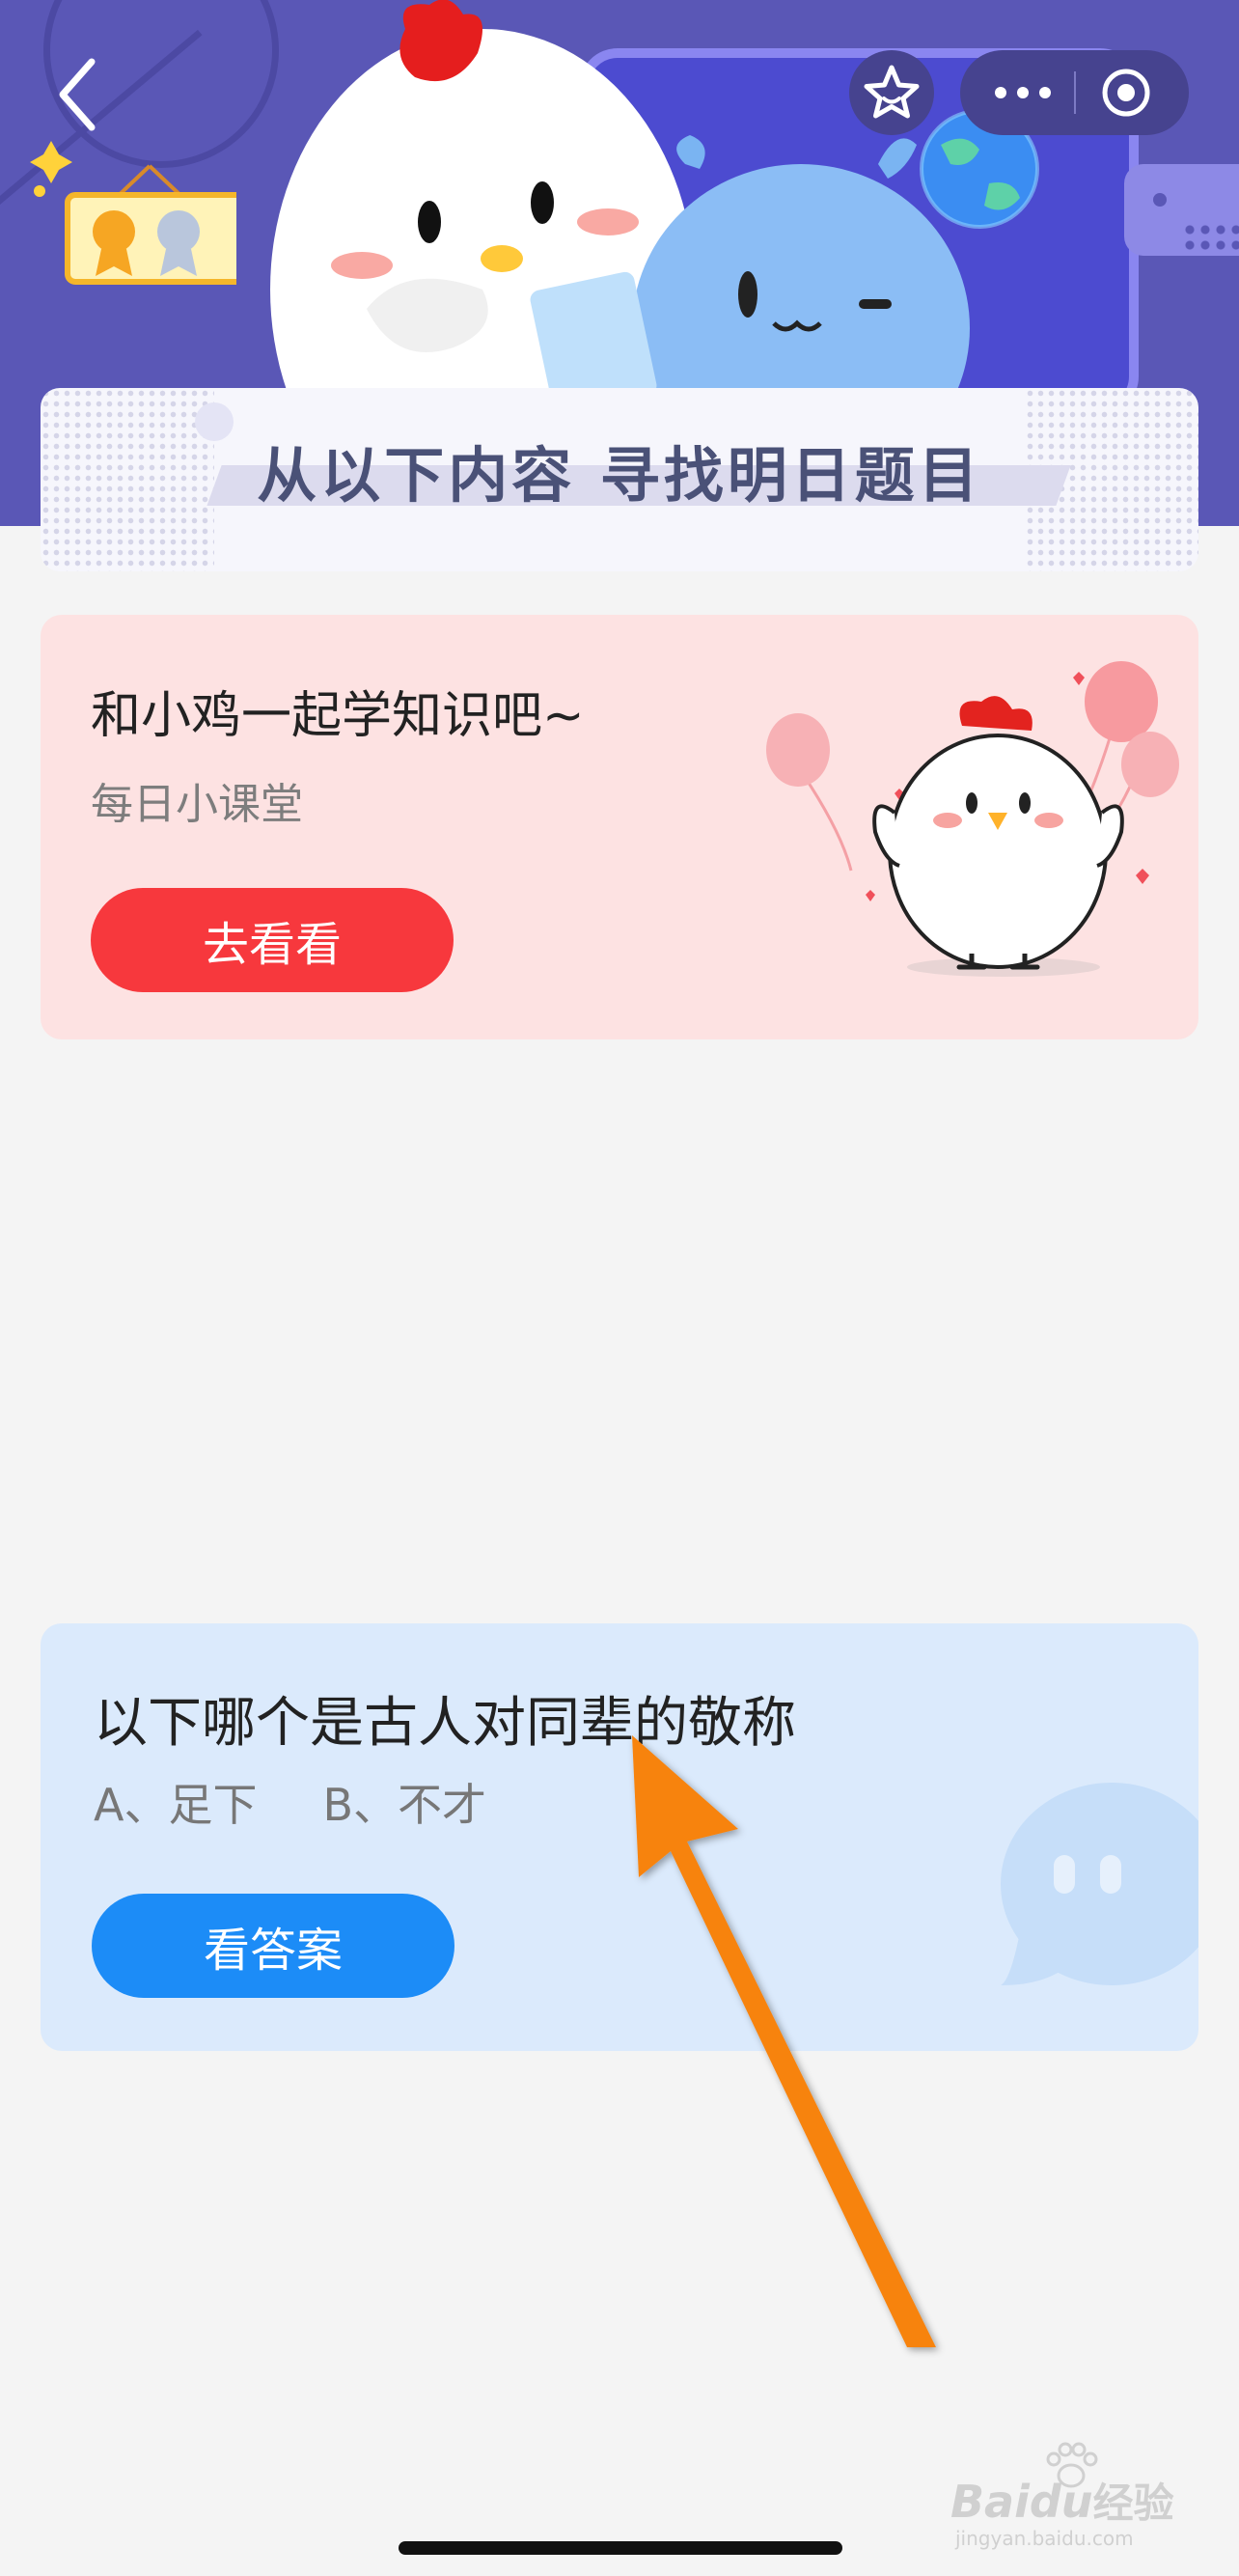 This screenshot has height=2576, width=1239. What do you see at coordinates (1061, 2502) in the screenshot?
I see `watermark-brand-suffix: du` at bounding box center [1061, 2502].